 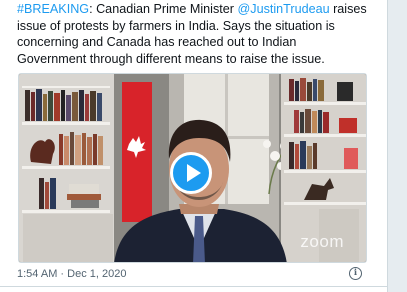 I want to click on play-button, so click(x=191, y=173).